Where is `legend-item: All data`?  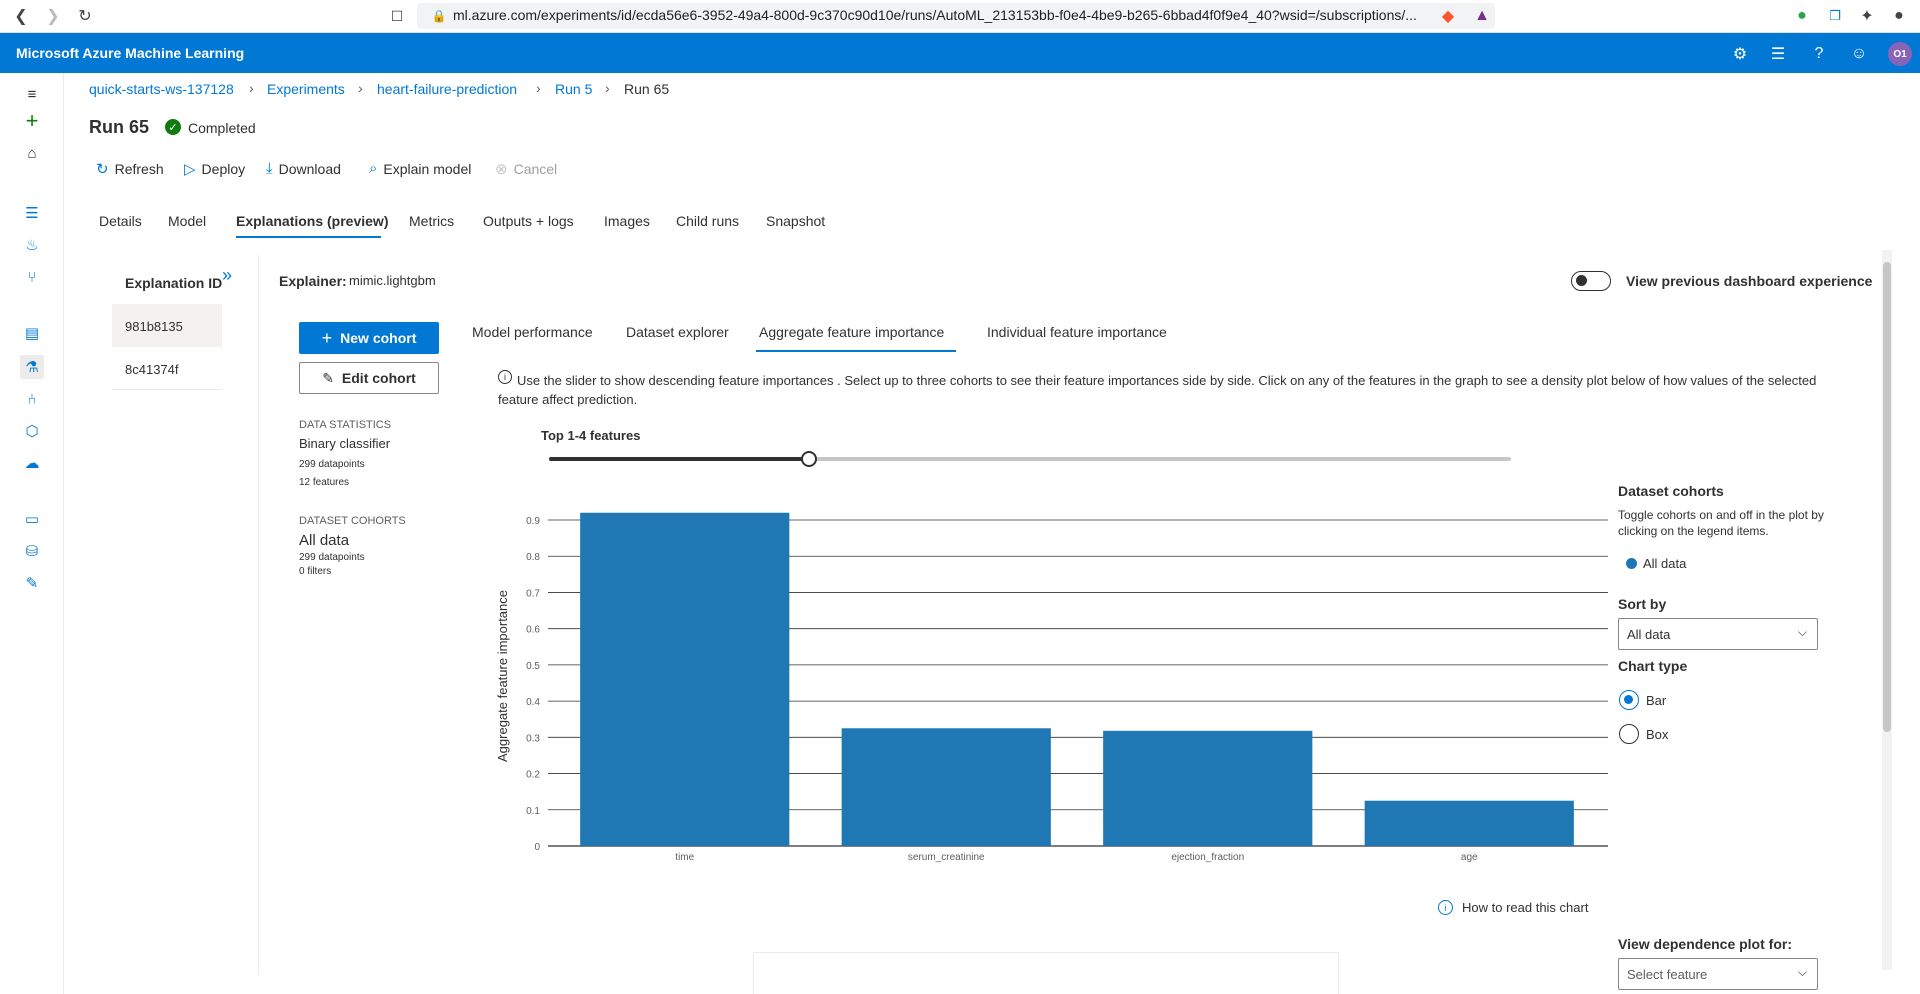
legend-item: All data is located at coordinates (1656, 563).